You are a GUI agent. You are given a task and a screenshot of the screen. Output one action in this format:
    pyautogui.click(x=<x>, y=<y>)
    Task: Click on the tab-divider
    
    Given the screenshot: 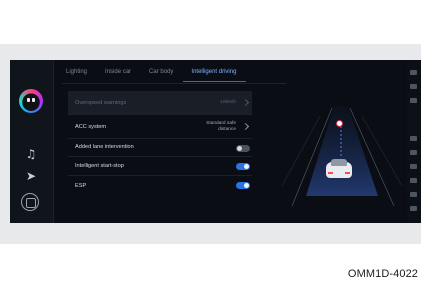 What is the action you would take?
    pyautogui.click(x=174, y=83)
    